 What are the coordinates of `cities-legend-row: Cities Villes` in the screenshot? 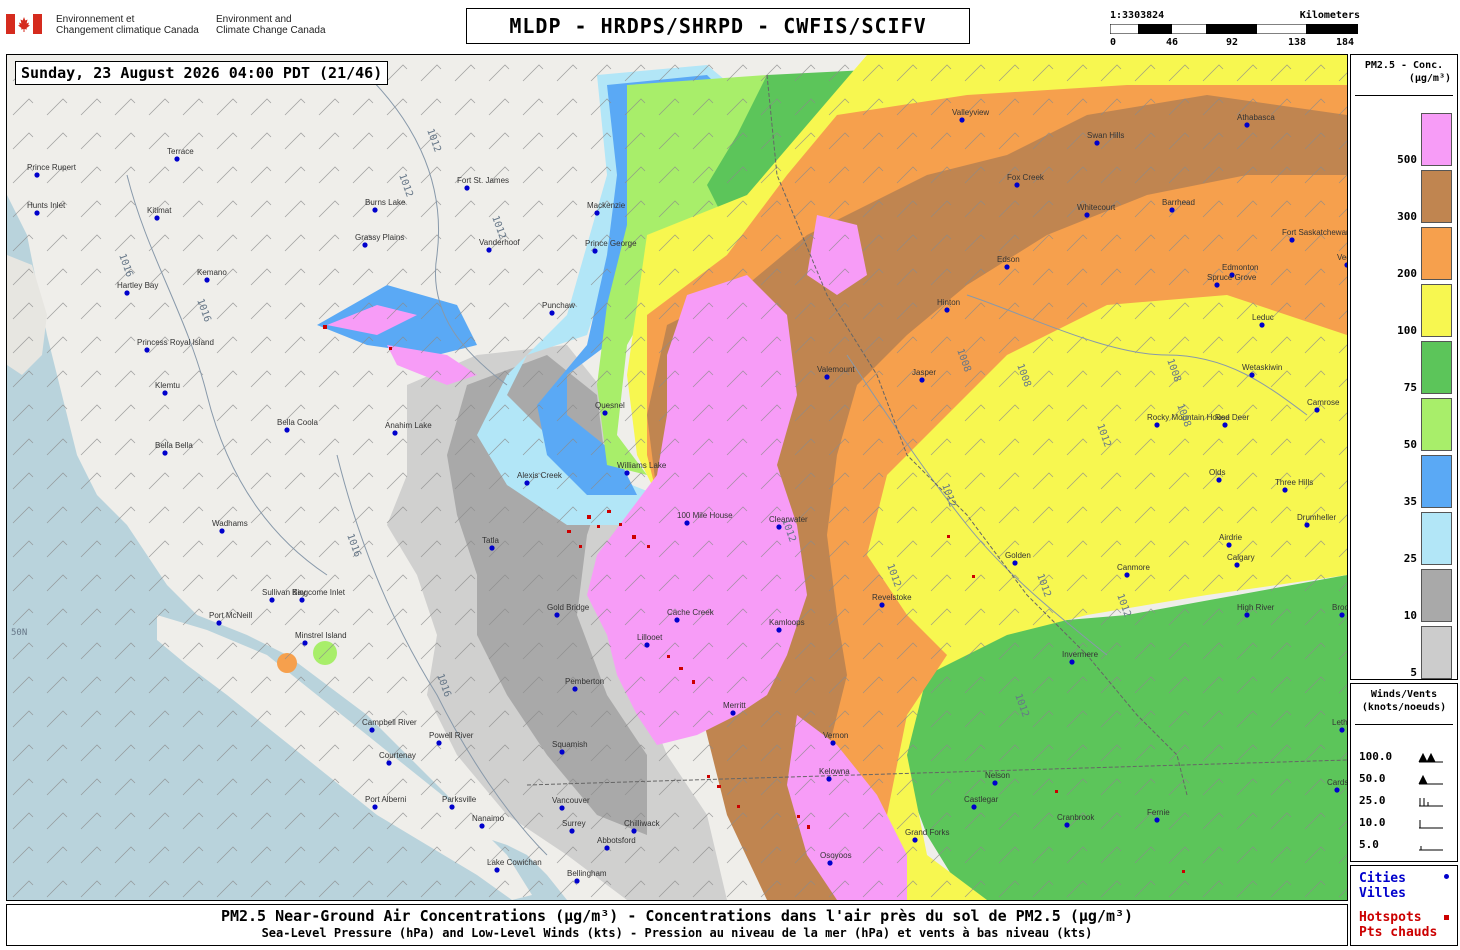 It's located at (1406, 886).